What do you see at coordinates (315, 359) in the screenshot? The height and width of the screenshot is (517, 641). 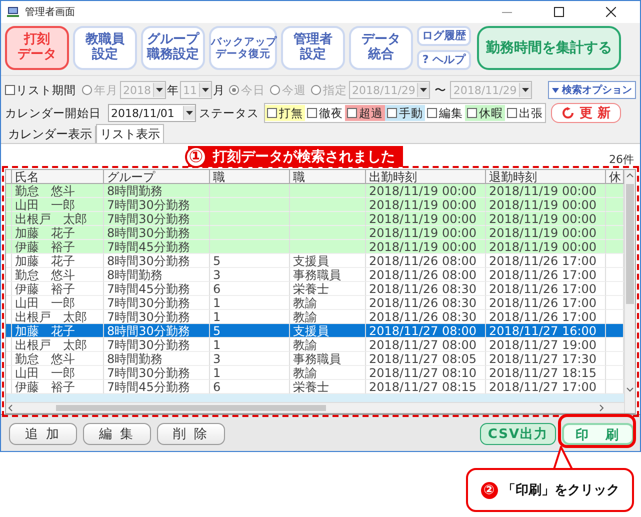 I see `table-row: 勤怠 悠斗 8時間勤務 3 事務職員 2018/11/27 08:05 2018/11/27 17:30` at bounding box center [315, 359].